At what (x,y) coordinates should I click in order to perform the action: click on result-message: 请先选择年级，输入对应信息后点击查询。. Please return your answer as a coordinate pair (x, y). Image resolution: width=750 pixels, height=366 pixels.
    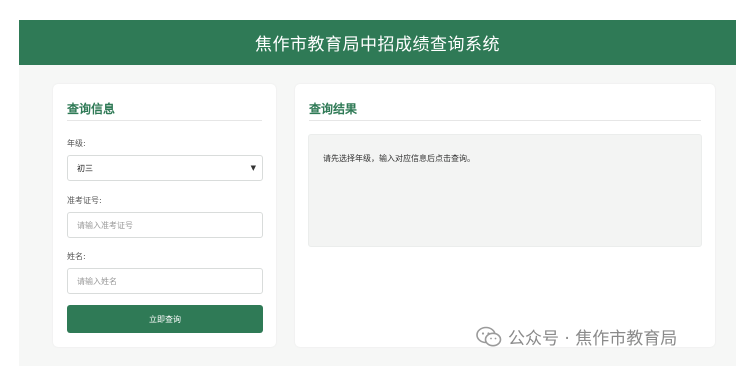
    Looking at the image, I should click on (399, 158).